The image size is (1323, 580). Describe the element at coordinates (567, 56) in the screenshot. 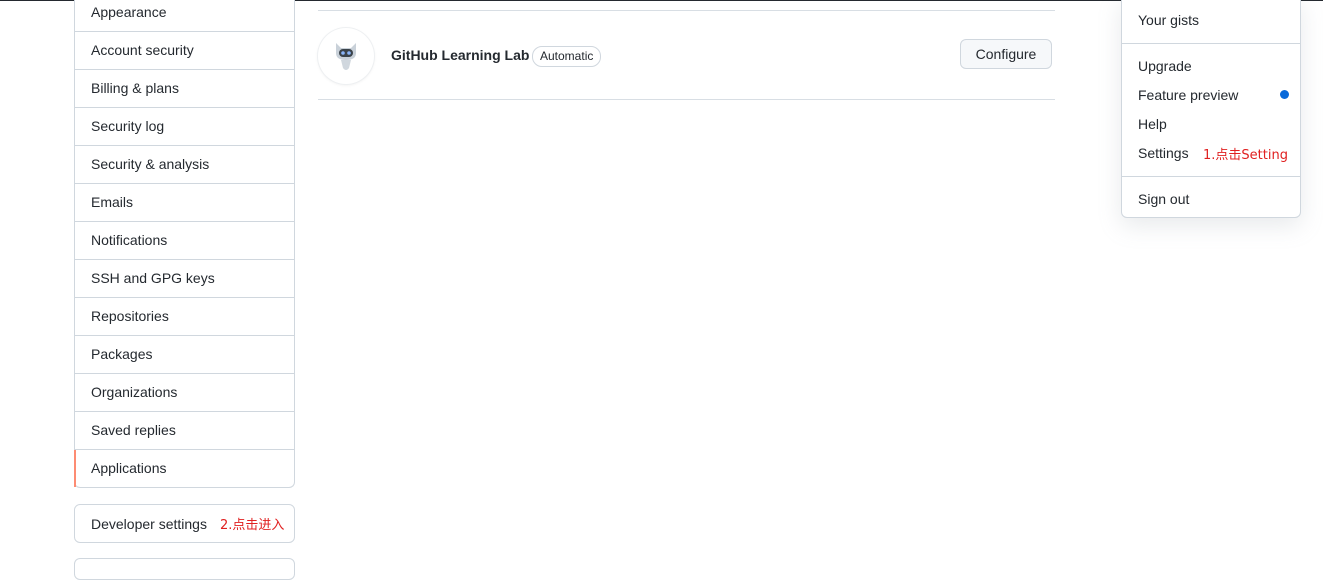

I see `app-badge: Automatic` at that location.